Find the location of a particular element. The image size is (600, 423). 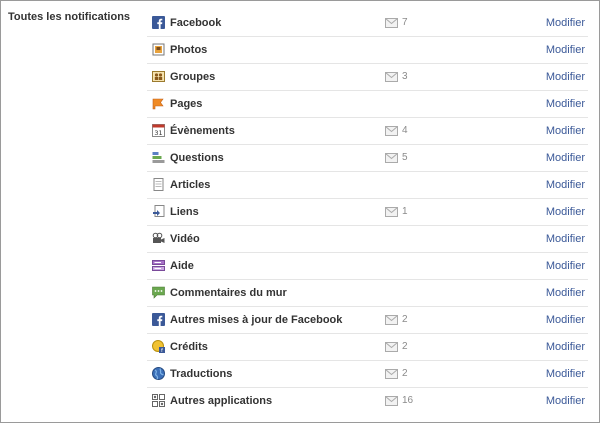

list-item: Pages Modifier is located at coordinates (367, 104).